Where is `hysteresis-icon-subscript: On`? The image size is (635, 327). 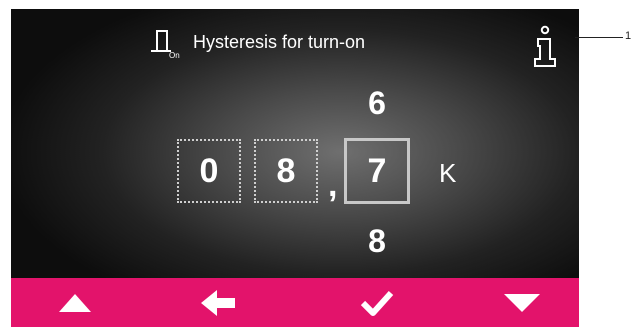
hysteresis-icon-subscript: On is located at coordinates (174, 55).